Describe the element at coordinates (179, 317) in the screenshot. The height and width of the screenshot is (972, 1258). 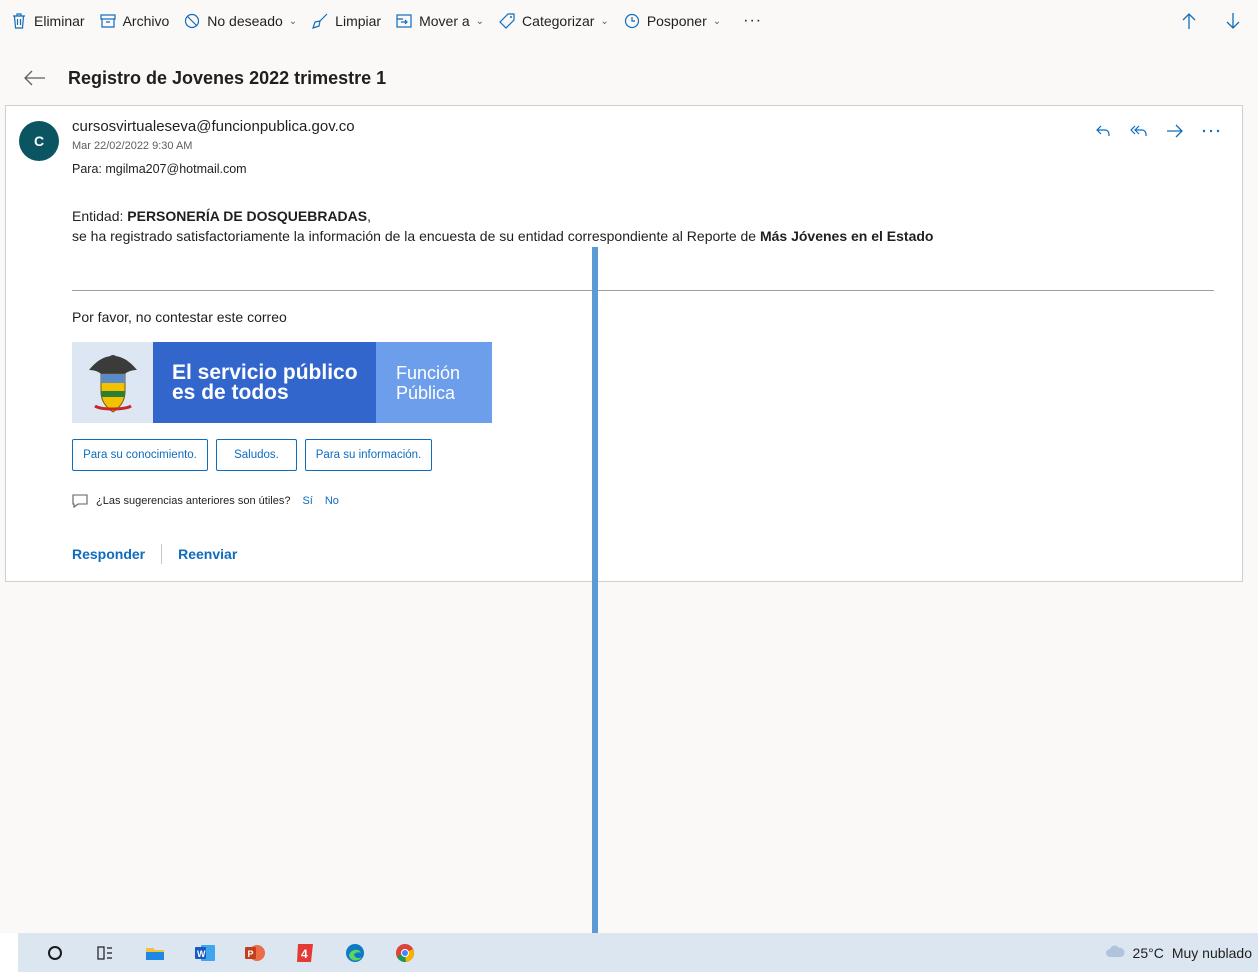
I see `no-reply-note: Por favor, no contestar este correo` at that location.